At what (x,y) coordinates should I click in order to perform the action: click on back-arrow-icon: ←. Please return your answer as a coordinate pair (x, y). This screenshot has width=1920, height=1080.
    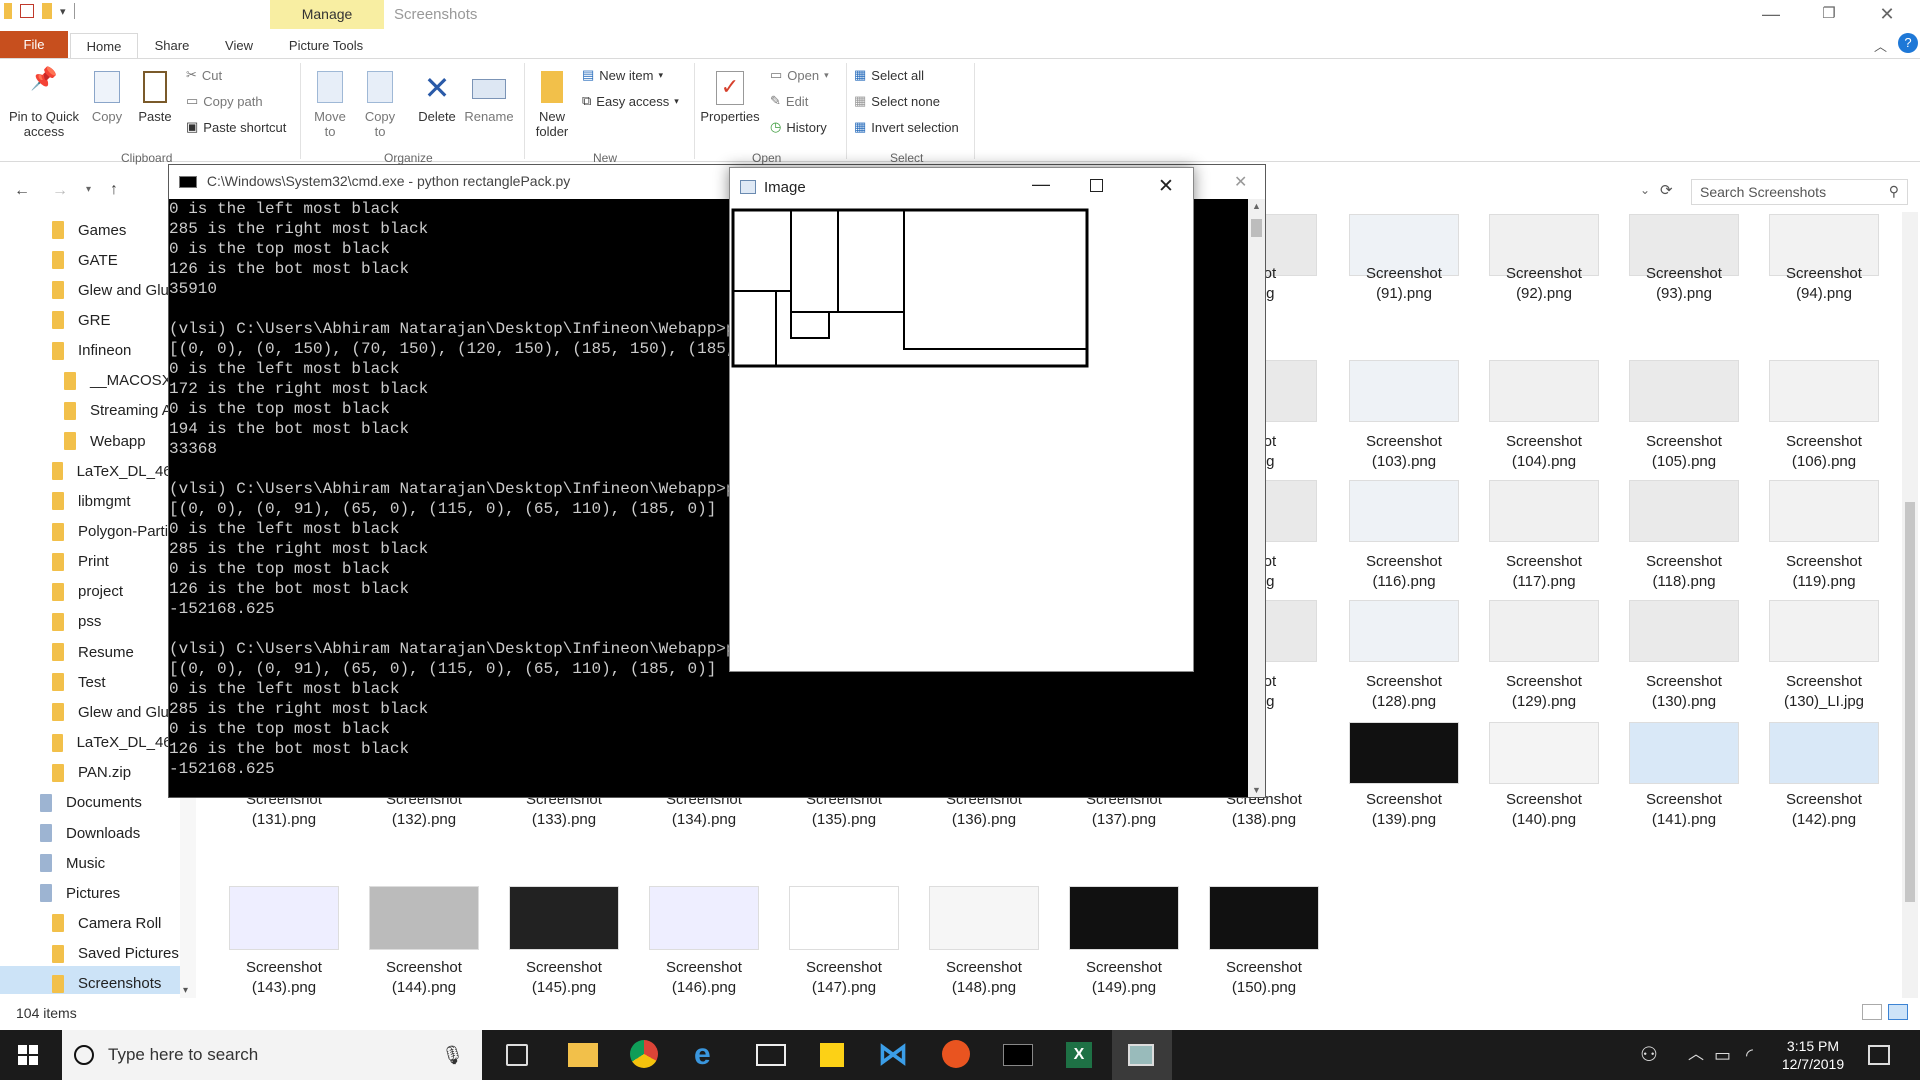
    Looking at the image, I should click on (22, 191).